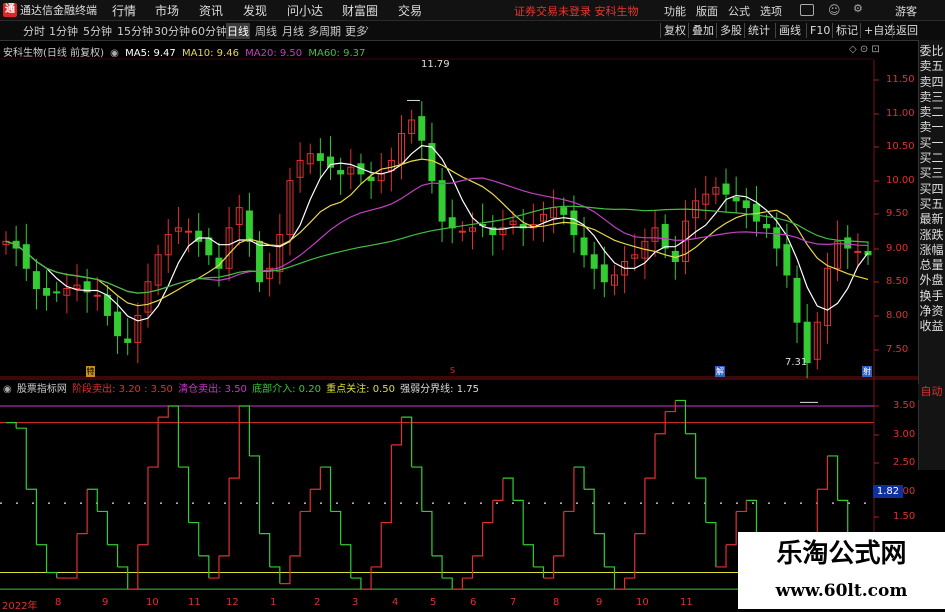 This screenshot has height=612, width=945. Describe the element at coordinates (931, 204) in the screenshot. I see `quote-tab-10: 买五` at that location.